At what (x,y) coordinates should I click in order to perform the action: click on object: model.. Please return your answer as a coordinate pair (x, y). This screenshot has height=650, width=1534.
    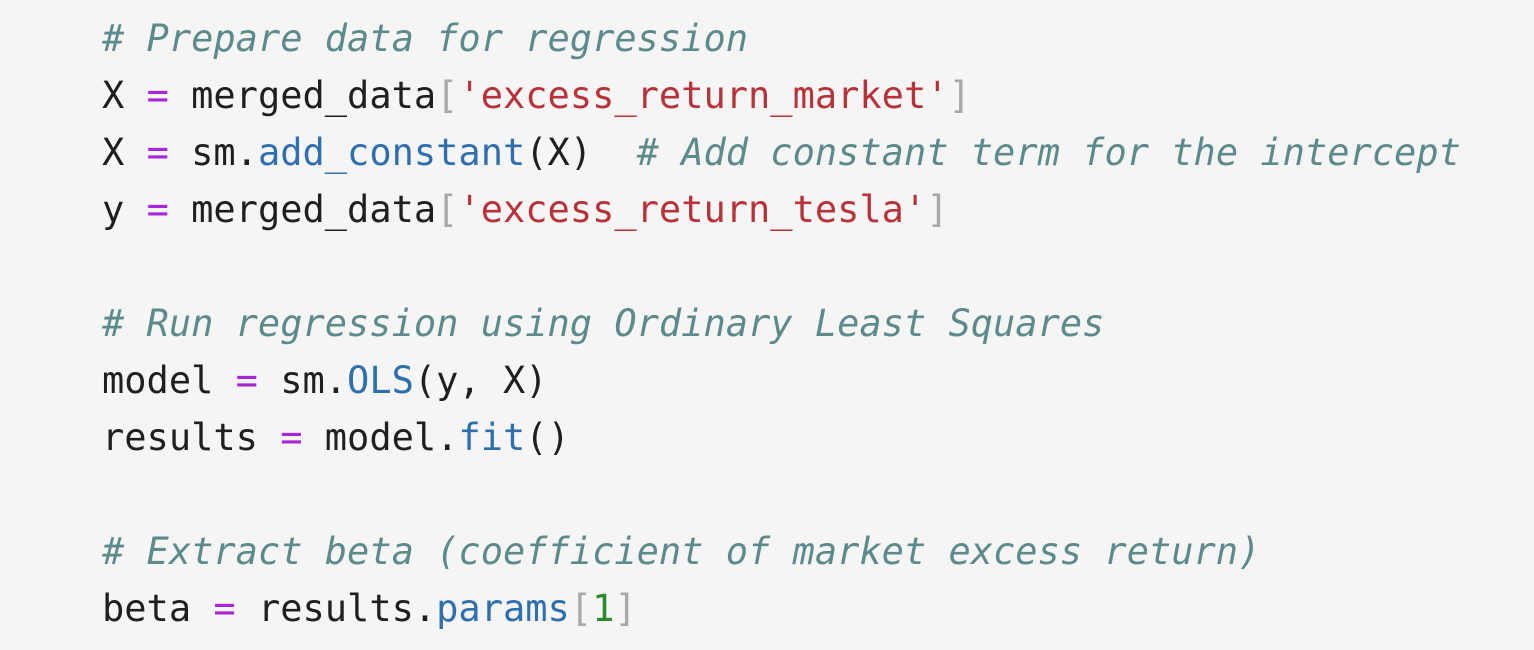
    Looking at the image, I should click on (380, 437).